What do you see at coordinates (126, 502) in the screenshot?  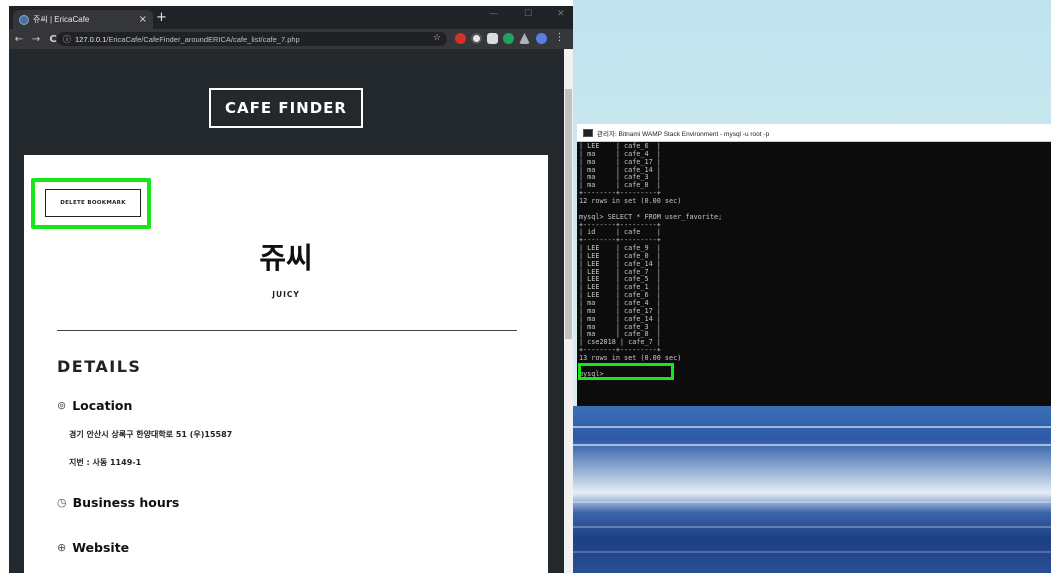 I see `hours-label: Business hours` at bounding box center [126, 502].